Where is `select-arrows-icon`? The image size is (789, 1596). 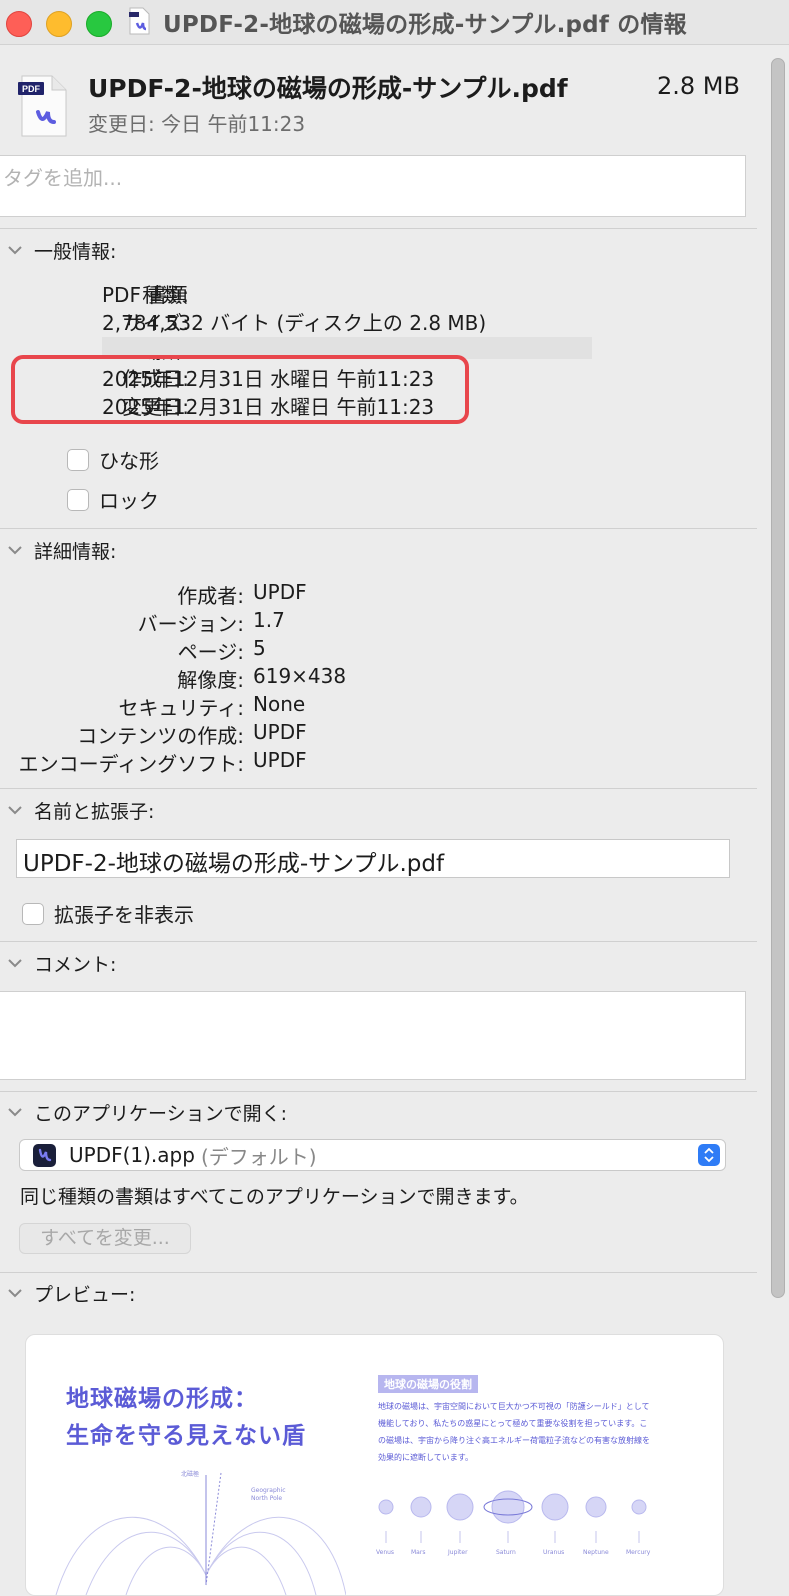
select-arrows-icon is located at coordinates (709, 1155).